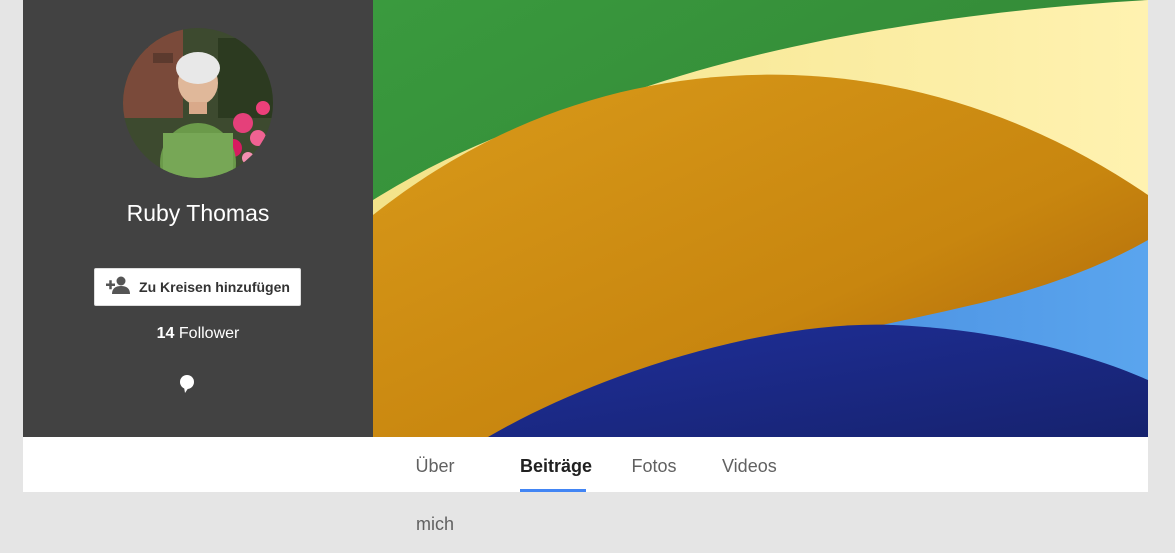  I want to click on followers-count: 14 Follower, so click(198, 334).